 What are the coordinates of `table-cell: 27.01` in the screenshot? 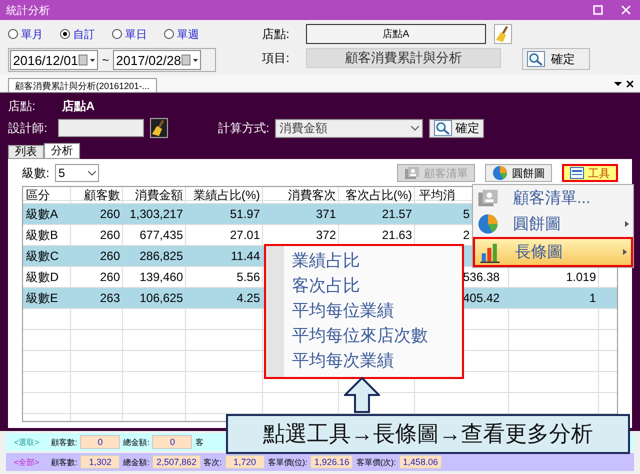 It's located at (245, 235).